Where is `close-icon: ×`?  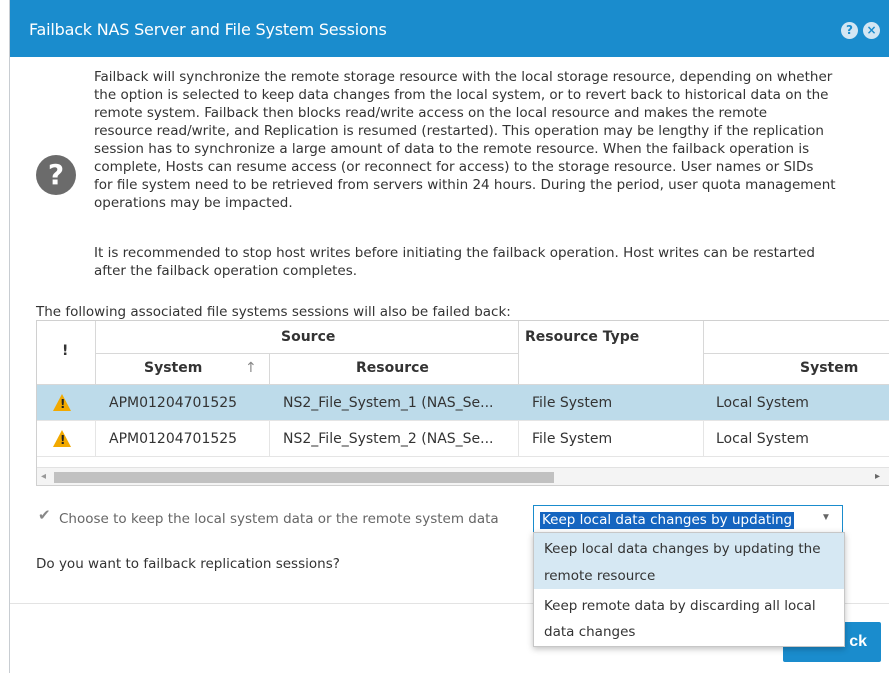 close-icon: × is located at coordinates (871, 30).